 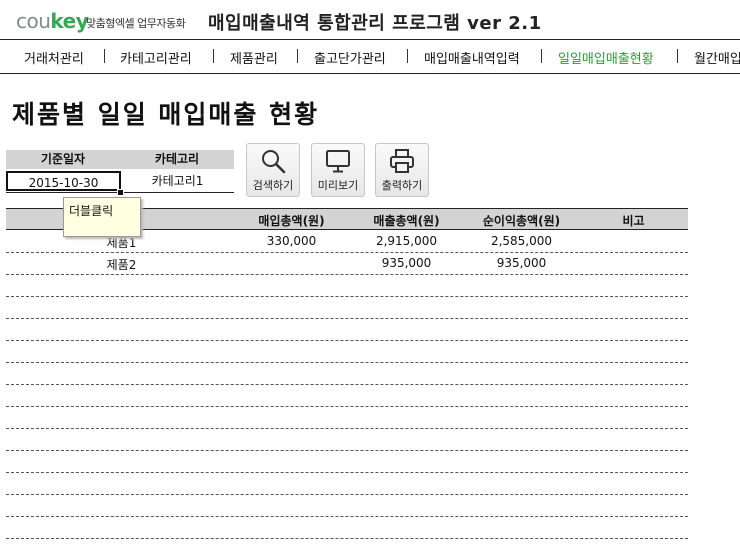 What do you see at coordinates (177, 181) in the screenshot?
I see `category-field: 카테고리1` at bounding box center [177, 181].